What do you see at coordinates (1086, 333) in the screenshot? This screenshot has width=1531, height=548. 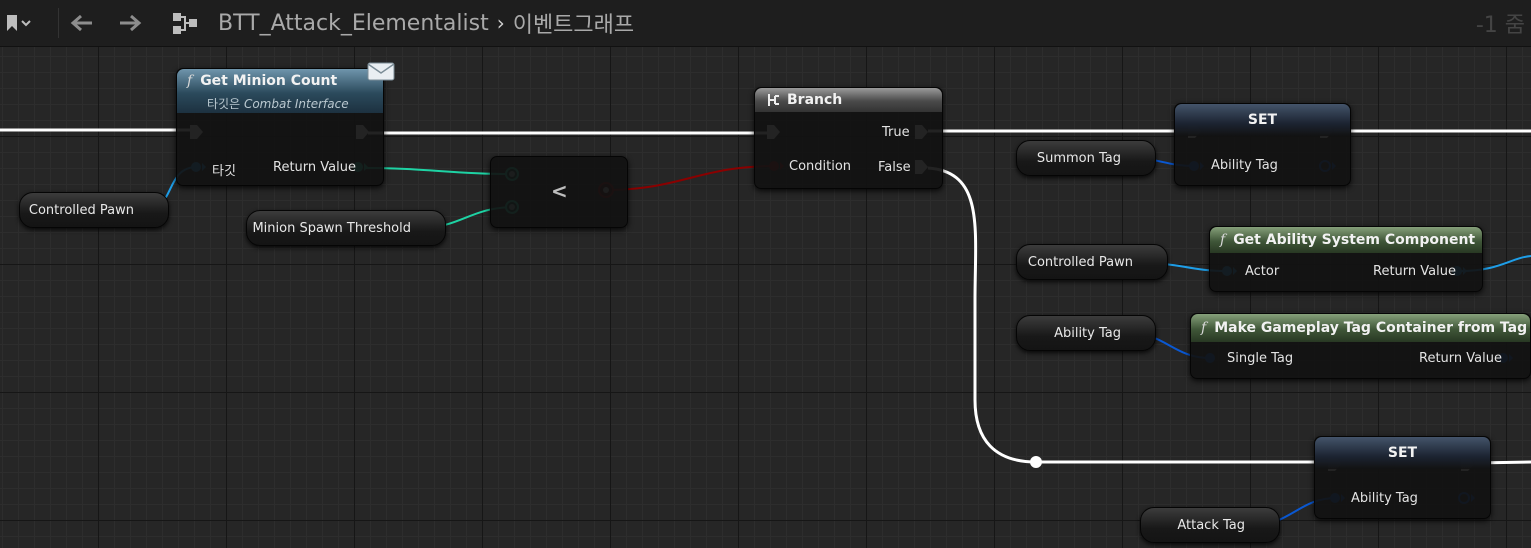 I see `var-ability-tag: Ability Tag` at bounding box center [1086, 333].